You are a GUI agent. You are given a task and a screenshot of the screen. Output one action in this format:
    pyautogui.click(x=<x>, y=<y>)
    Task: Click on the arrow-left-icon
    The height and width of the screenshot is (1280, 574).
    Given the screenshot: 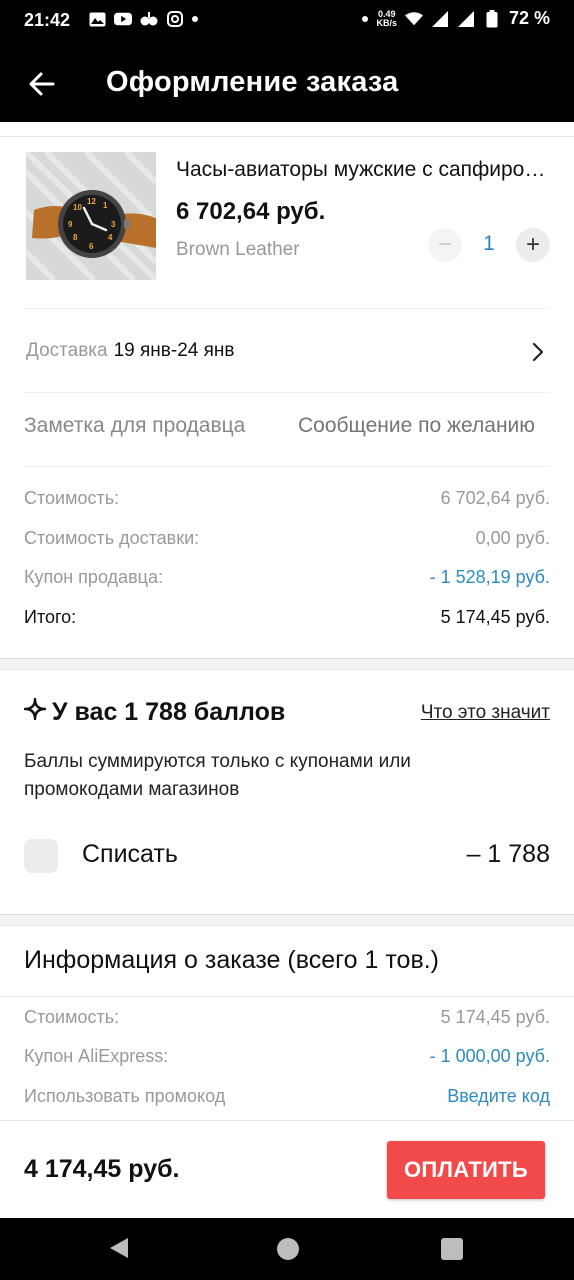 What is the action you would take?
    pyautogui.click(x=42, y=84)
    